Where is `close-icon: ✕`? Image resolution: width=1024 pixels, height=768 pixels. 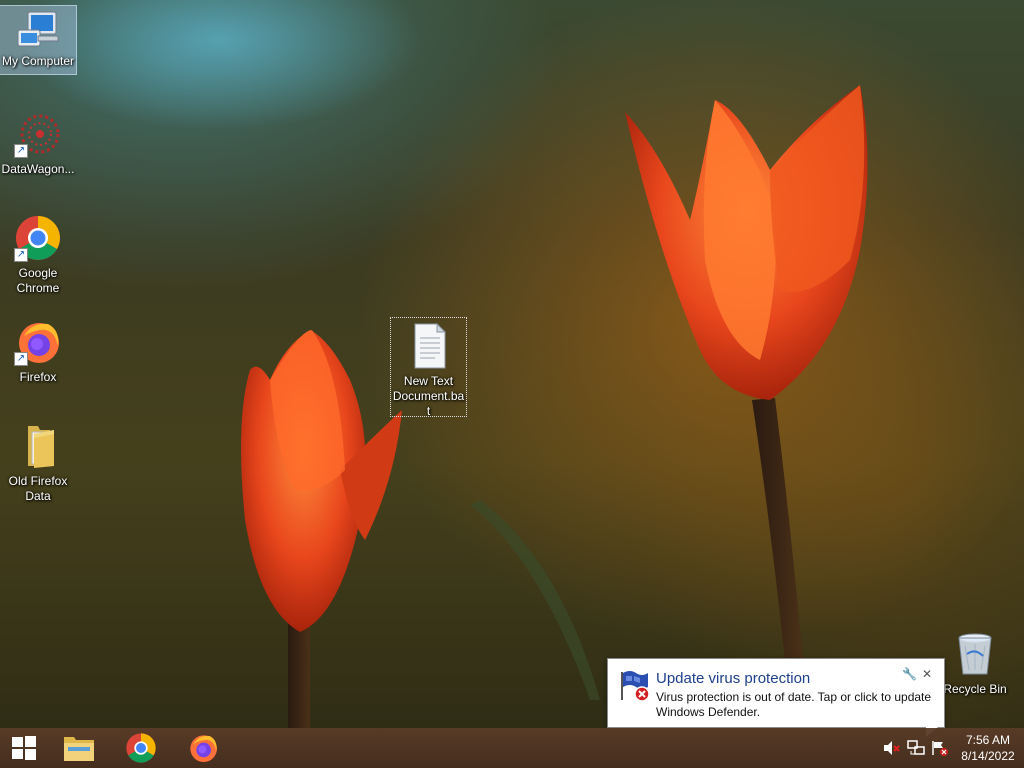 close-icon: ✕ is located at coordinates (927, 674).